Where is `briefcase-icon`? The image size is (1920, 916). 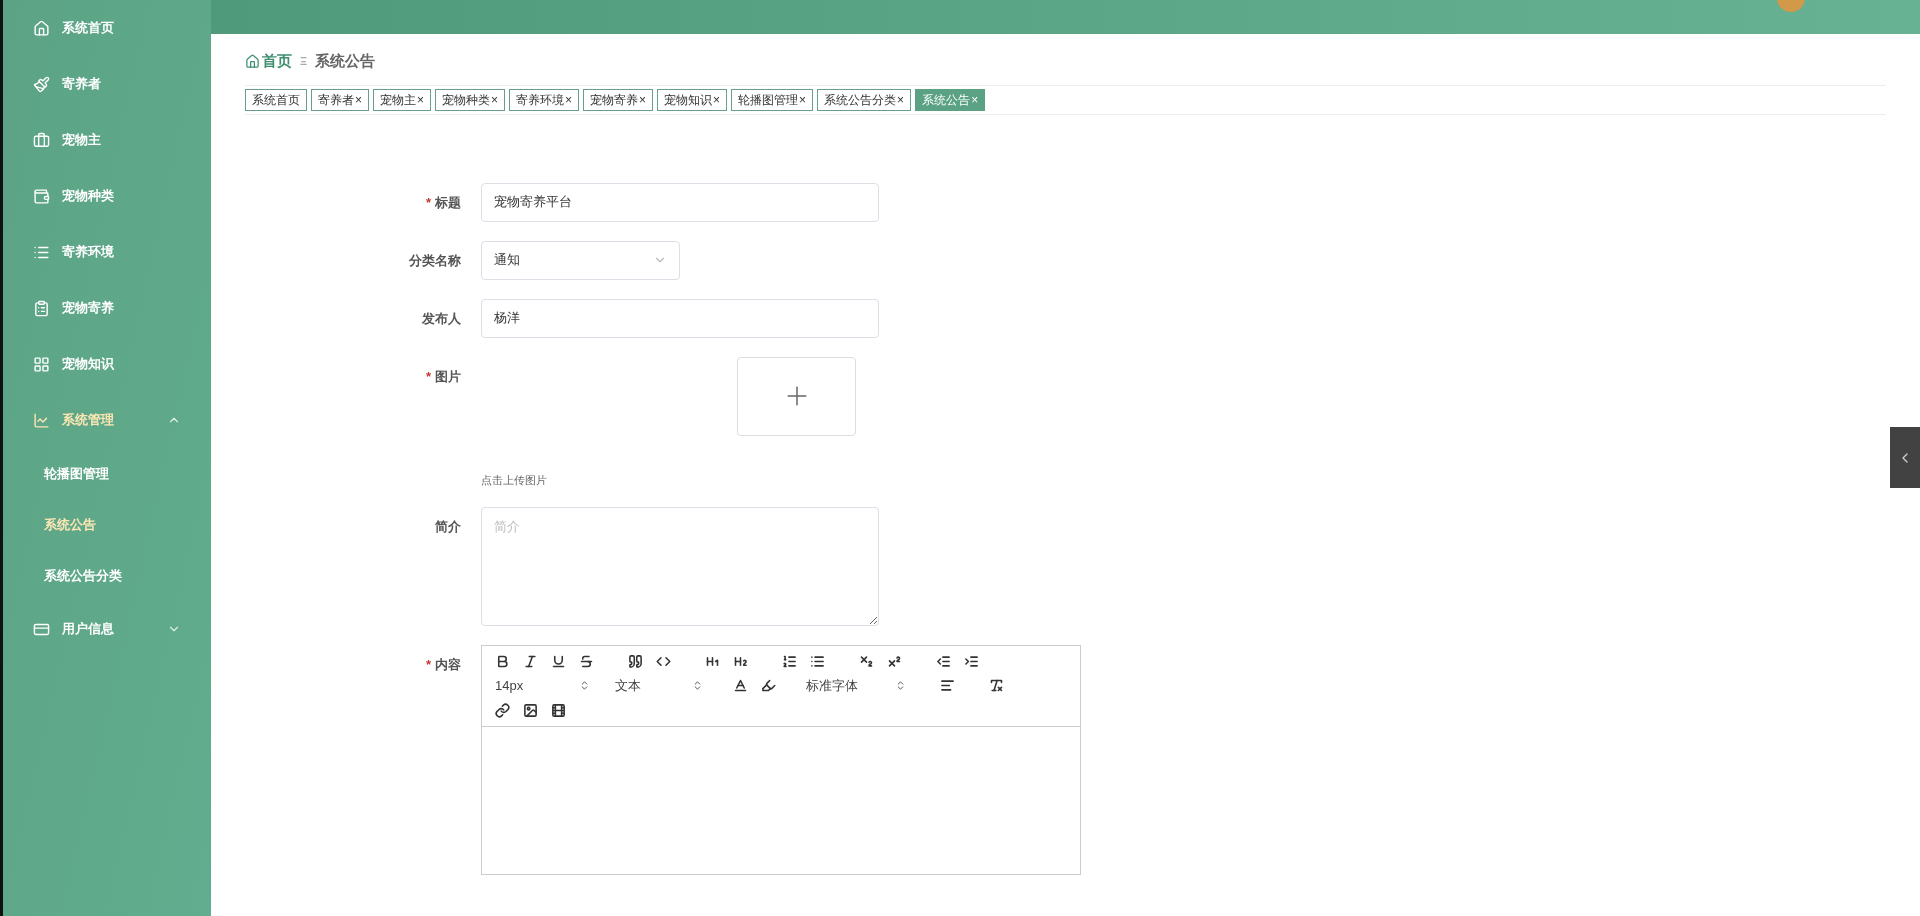
briefcase-icon is located at coordinates (41, 140).